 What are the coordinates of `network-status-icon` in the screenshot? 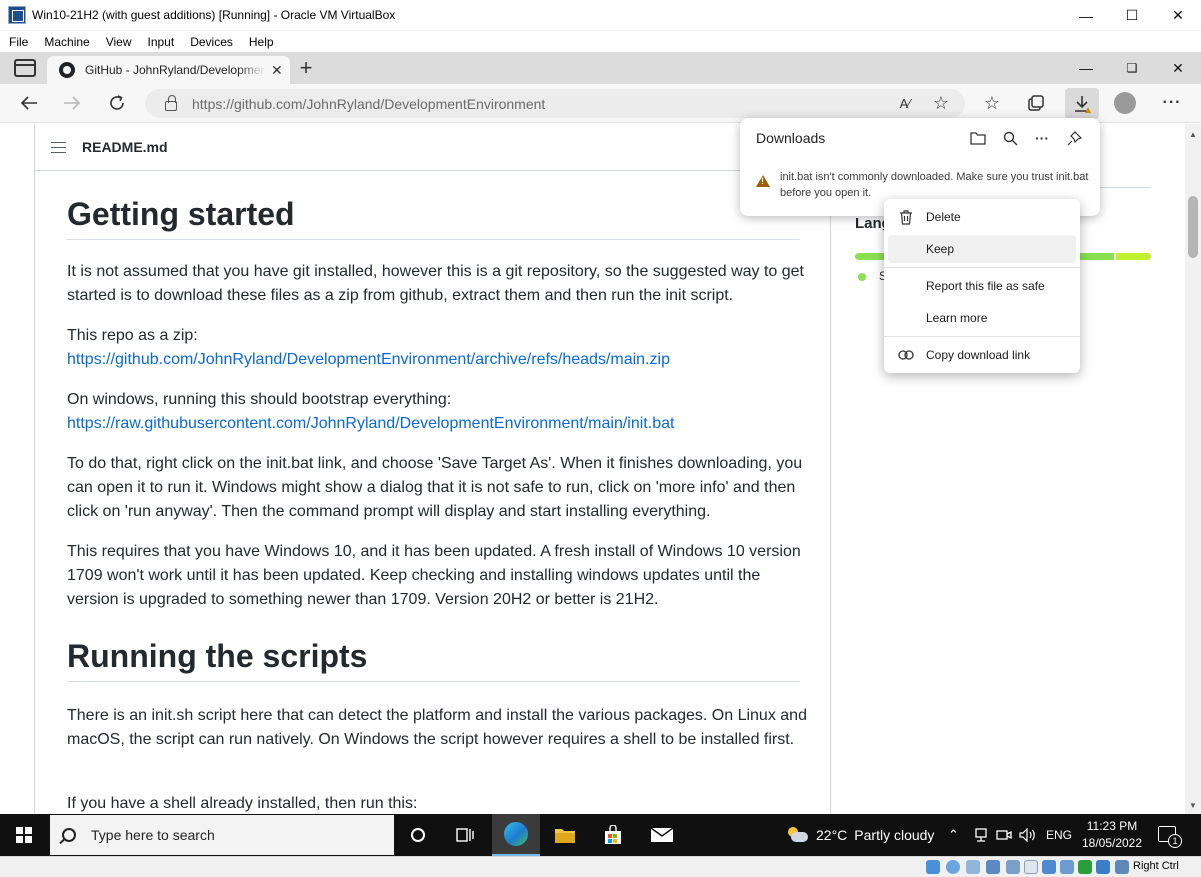 It's located at (993, 867).